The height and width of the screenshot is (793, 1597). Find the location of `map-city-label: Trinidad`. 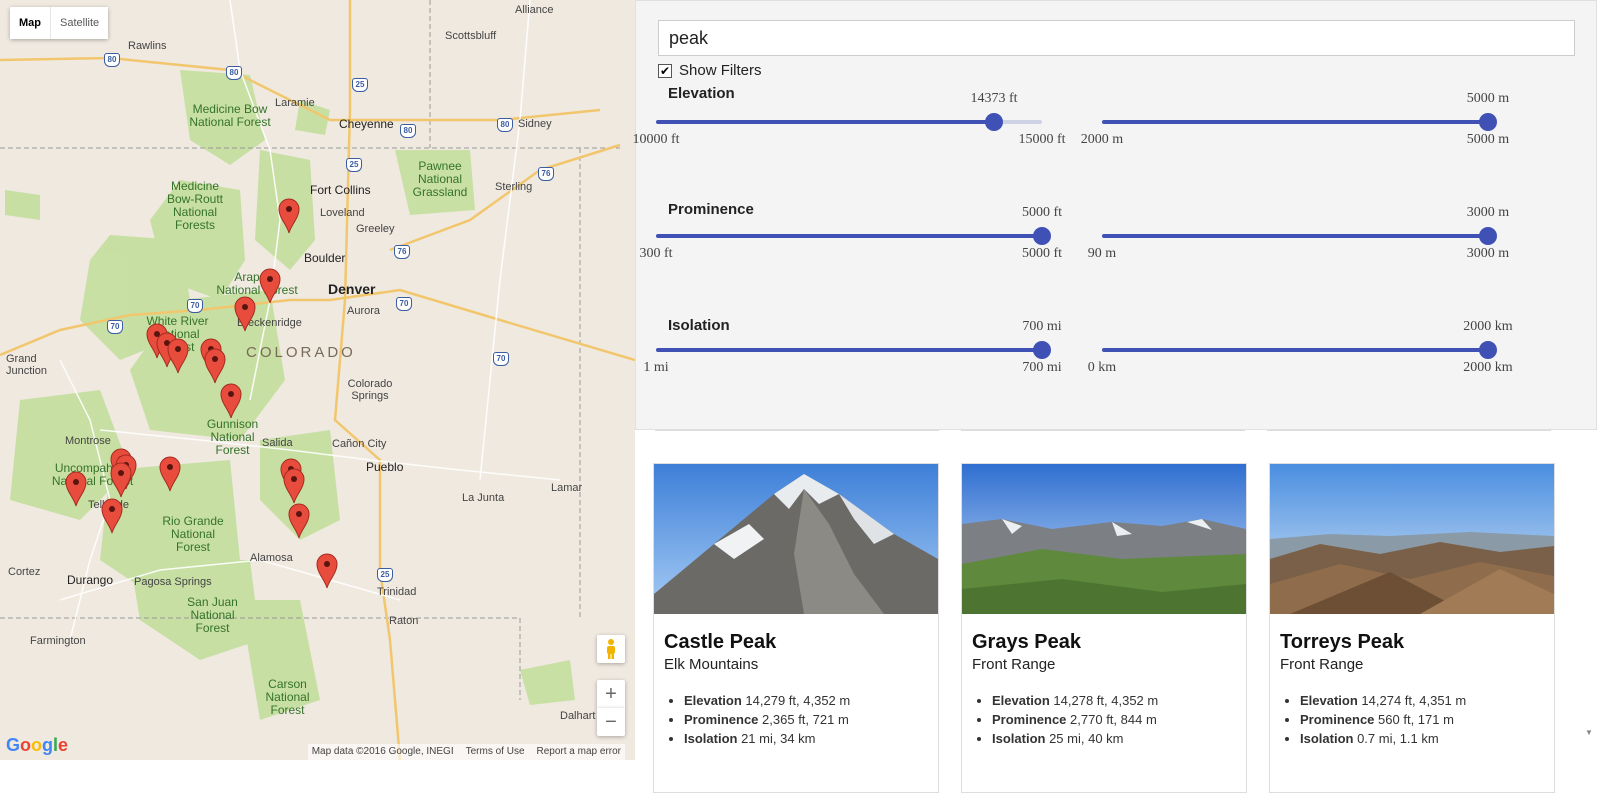

map-city-label: Trinidad is located at coordinates (397, 592).